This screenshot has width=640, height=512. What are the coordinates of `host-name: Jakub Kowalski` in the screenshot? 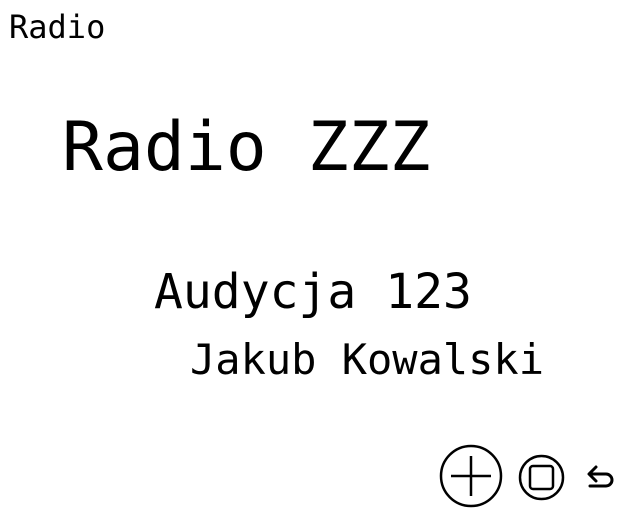 It's located at (367, 359).